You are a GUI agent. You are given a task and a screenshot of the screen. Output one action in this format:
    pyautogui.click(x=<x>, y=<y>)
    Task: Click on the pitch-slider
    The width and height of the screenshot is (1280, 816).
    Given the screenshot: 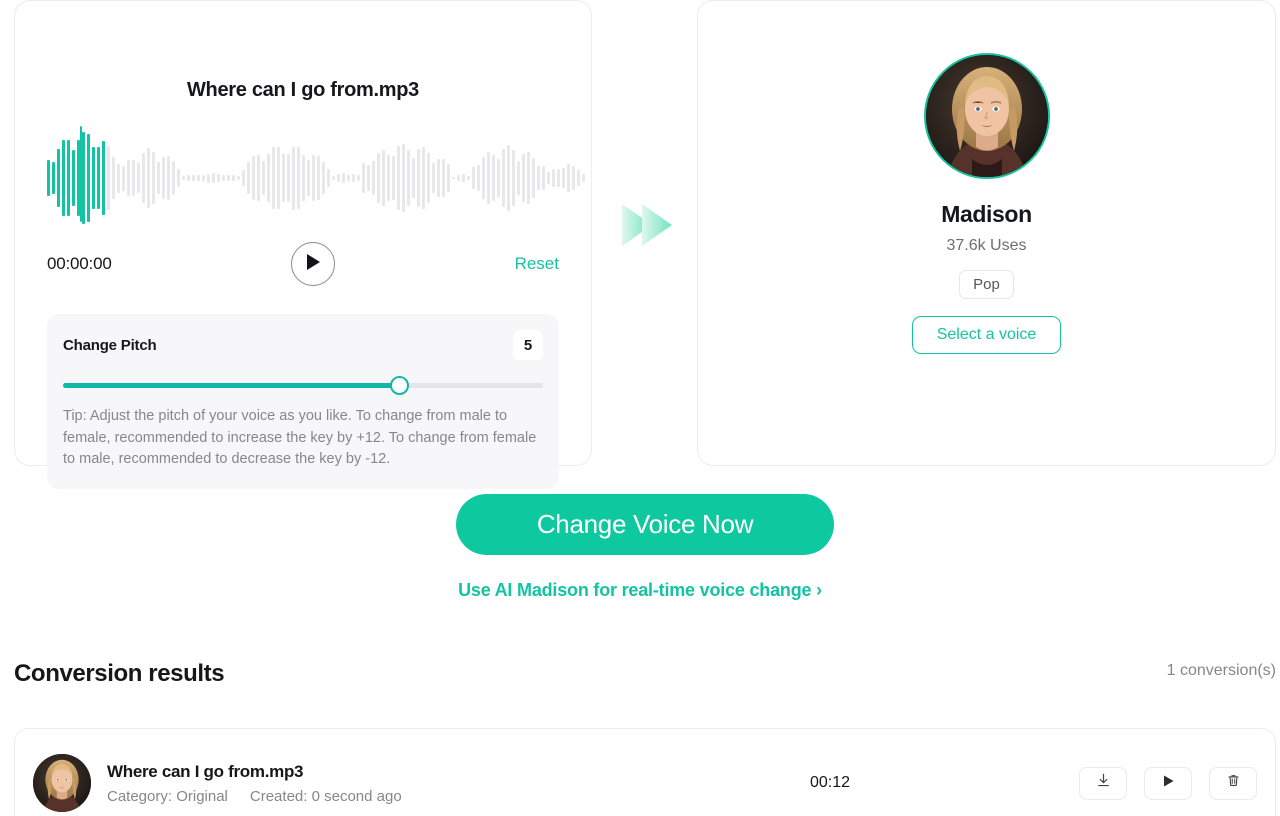 What is the action you would take?
    pyautogui.click(x=303, y=385)
    